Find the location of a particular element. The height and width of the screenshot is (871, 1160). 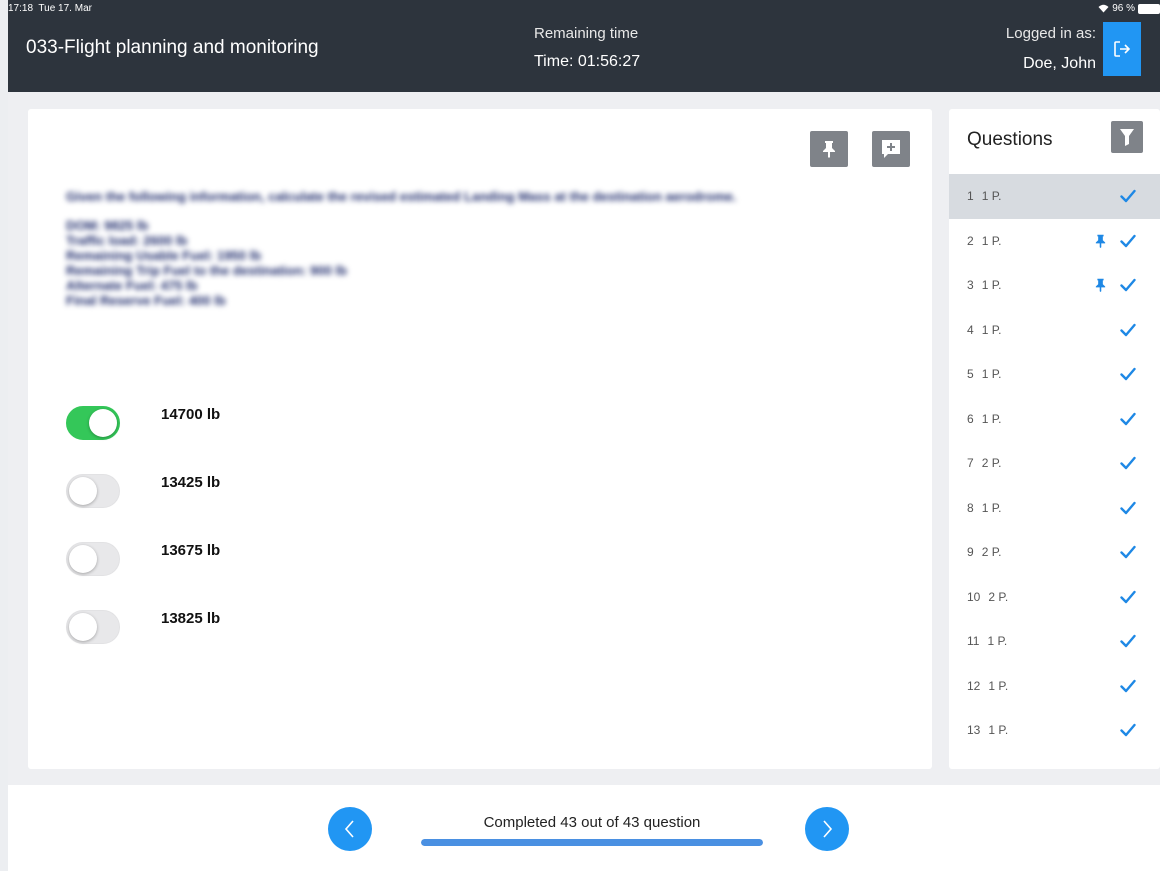

question-number: 5 is located at coordinates (970, 374).